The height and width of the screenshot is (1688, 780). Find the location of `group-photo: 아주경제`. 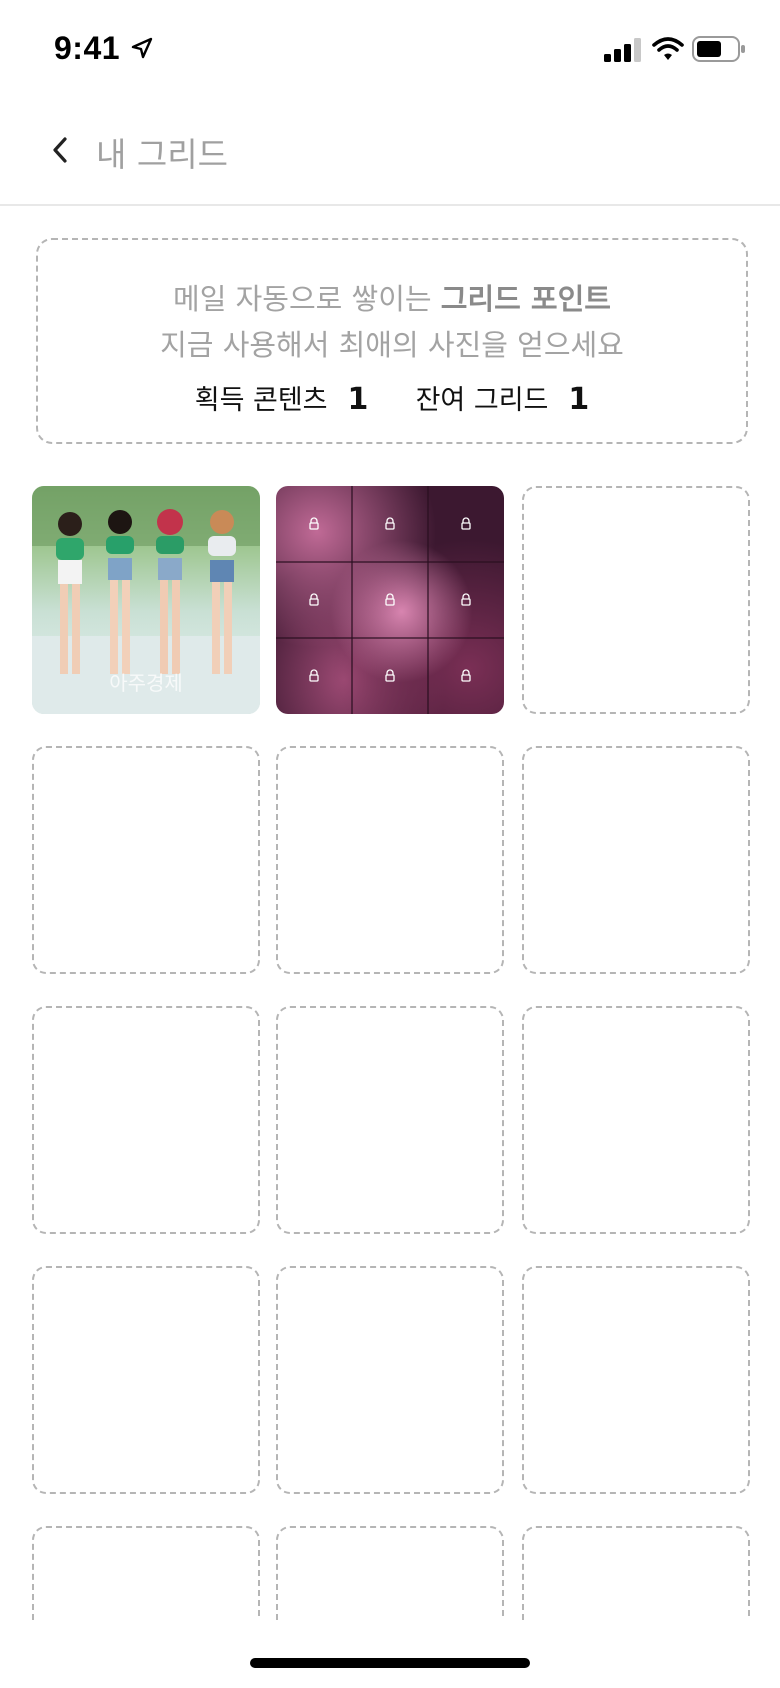

group-photo: 아주경제 is located at coordinates (146, 600).